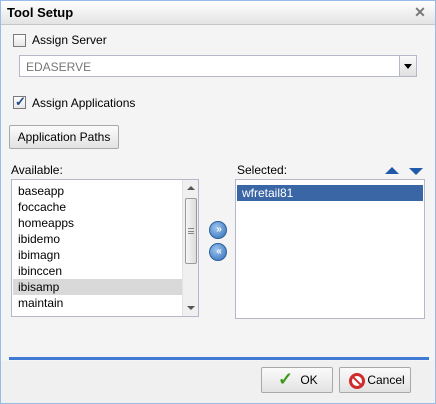  I want to click on server-combo-trigger, so click(407, 66).